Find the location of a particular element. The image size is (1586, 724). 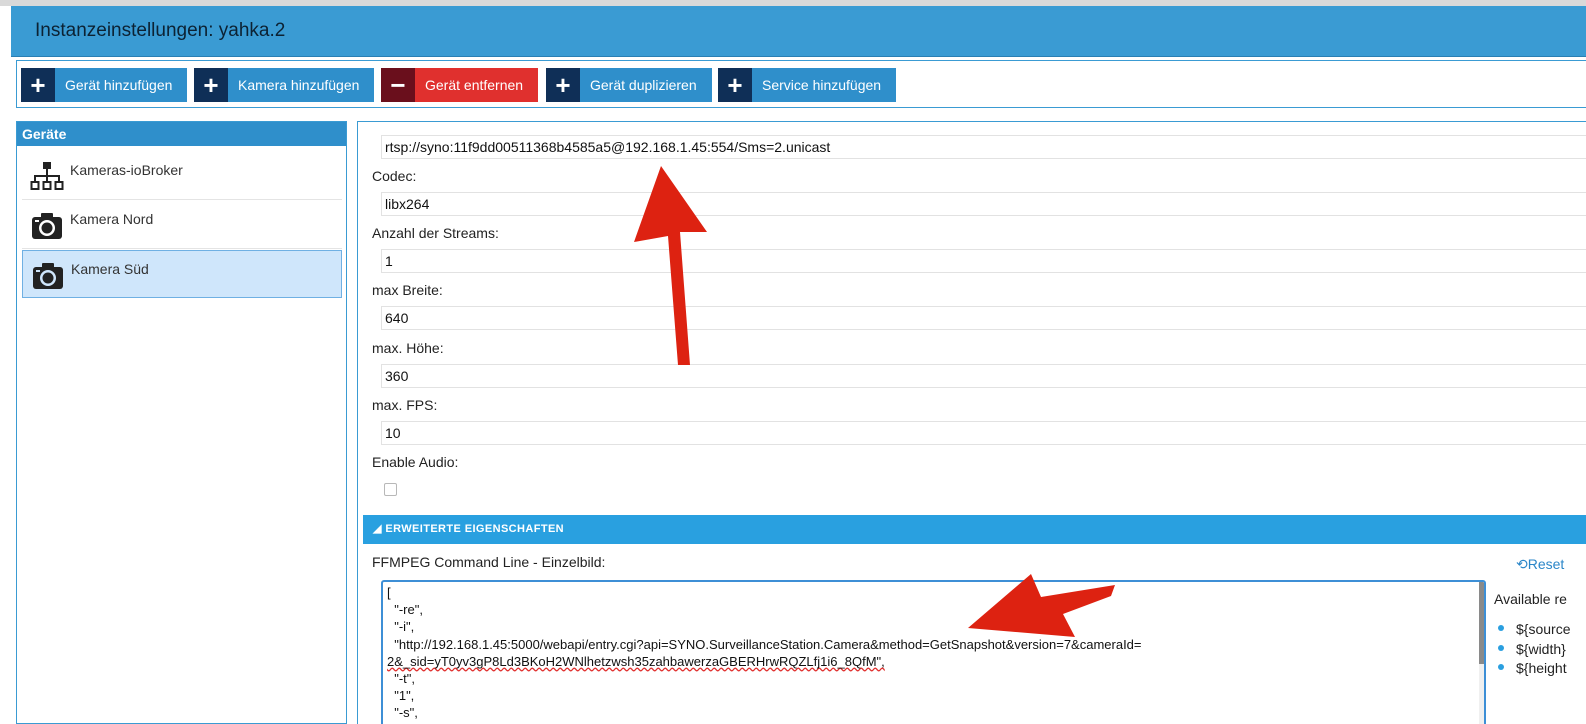

command-line: "1", is located at coordinates (401, 696).